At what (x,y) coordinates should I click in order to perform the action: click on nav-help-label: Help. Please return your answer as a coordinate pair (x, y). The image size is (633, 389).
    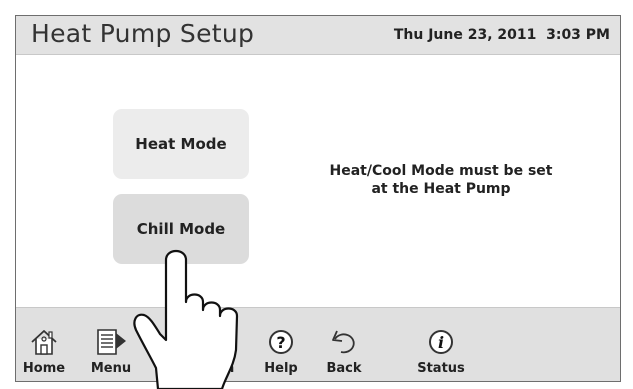
    Looking at the image, I should click on (281, 368).